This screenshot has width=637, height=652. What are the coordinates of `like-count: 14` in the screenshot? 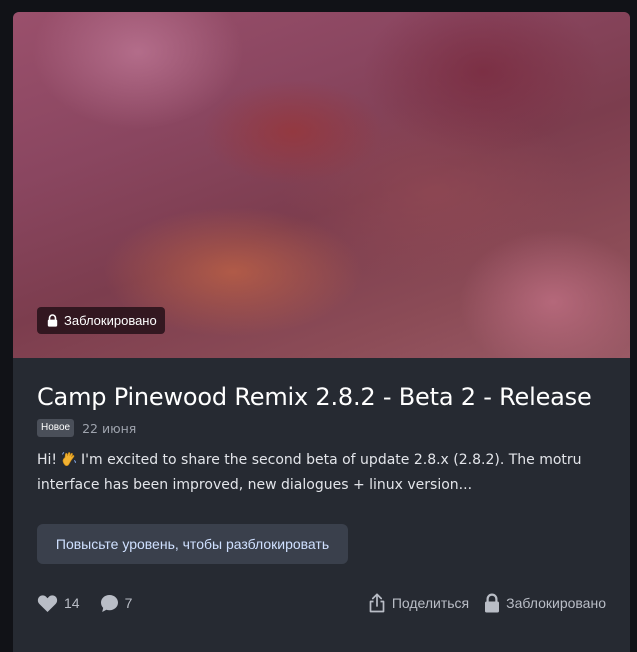 It's located at (72, 603).